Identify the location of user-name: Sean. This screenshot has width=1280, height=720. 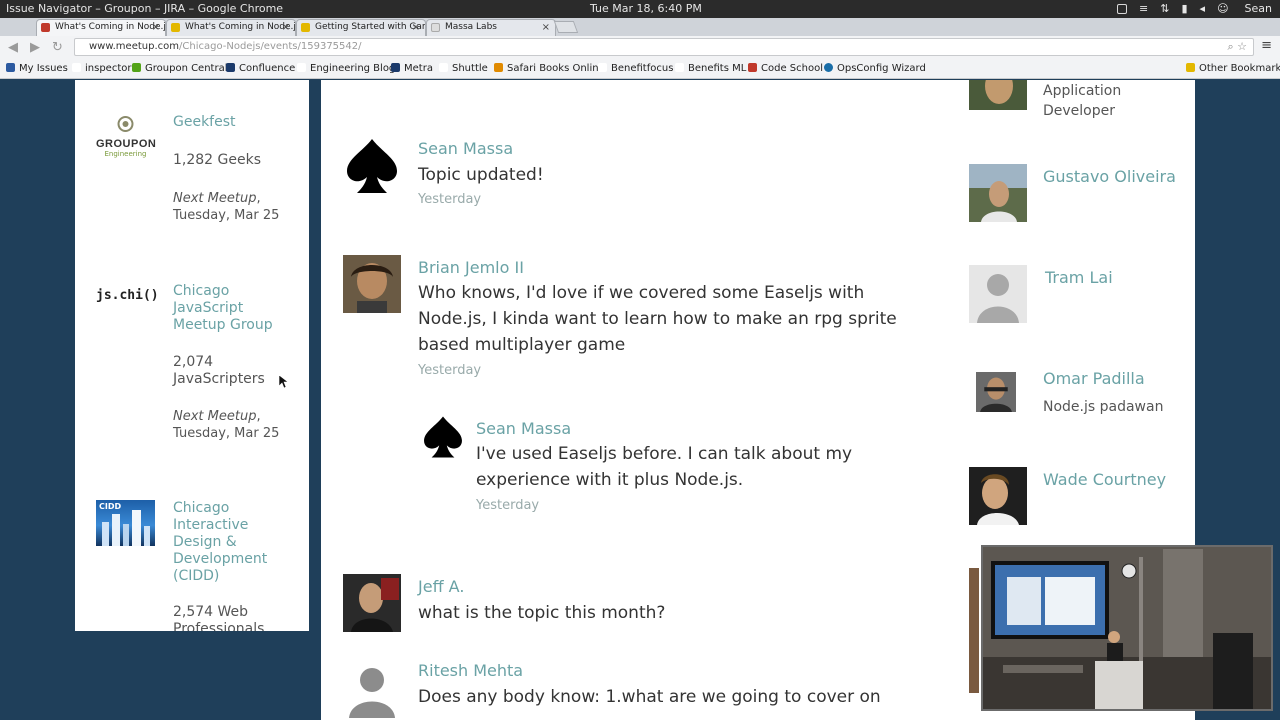
(1258, 9).